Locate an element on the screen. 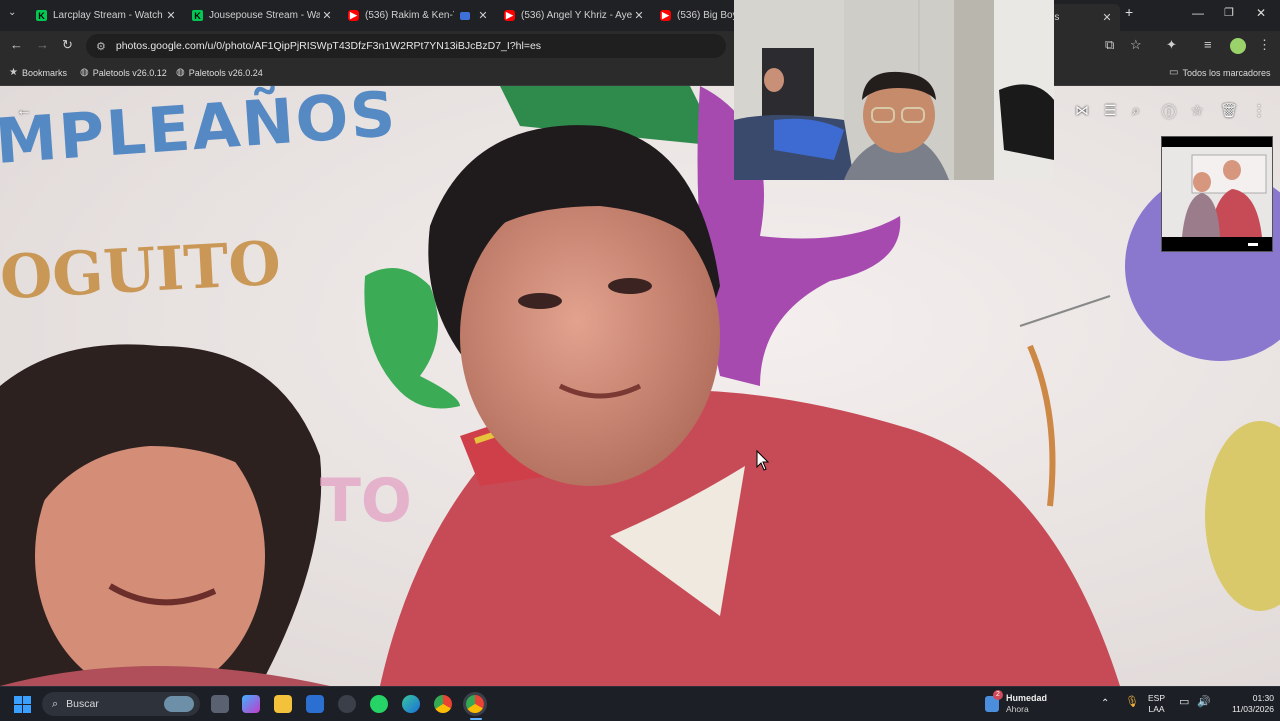 This screenshot has width=1280, height=721. webcam-overlay is located at coordinates (894, 90).